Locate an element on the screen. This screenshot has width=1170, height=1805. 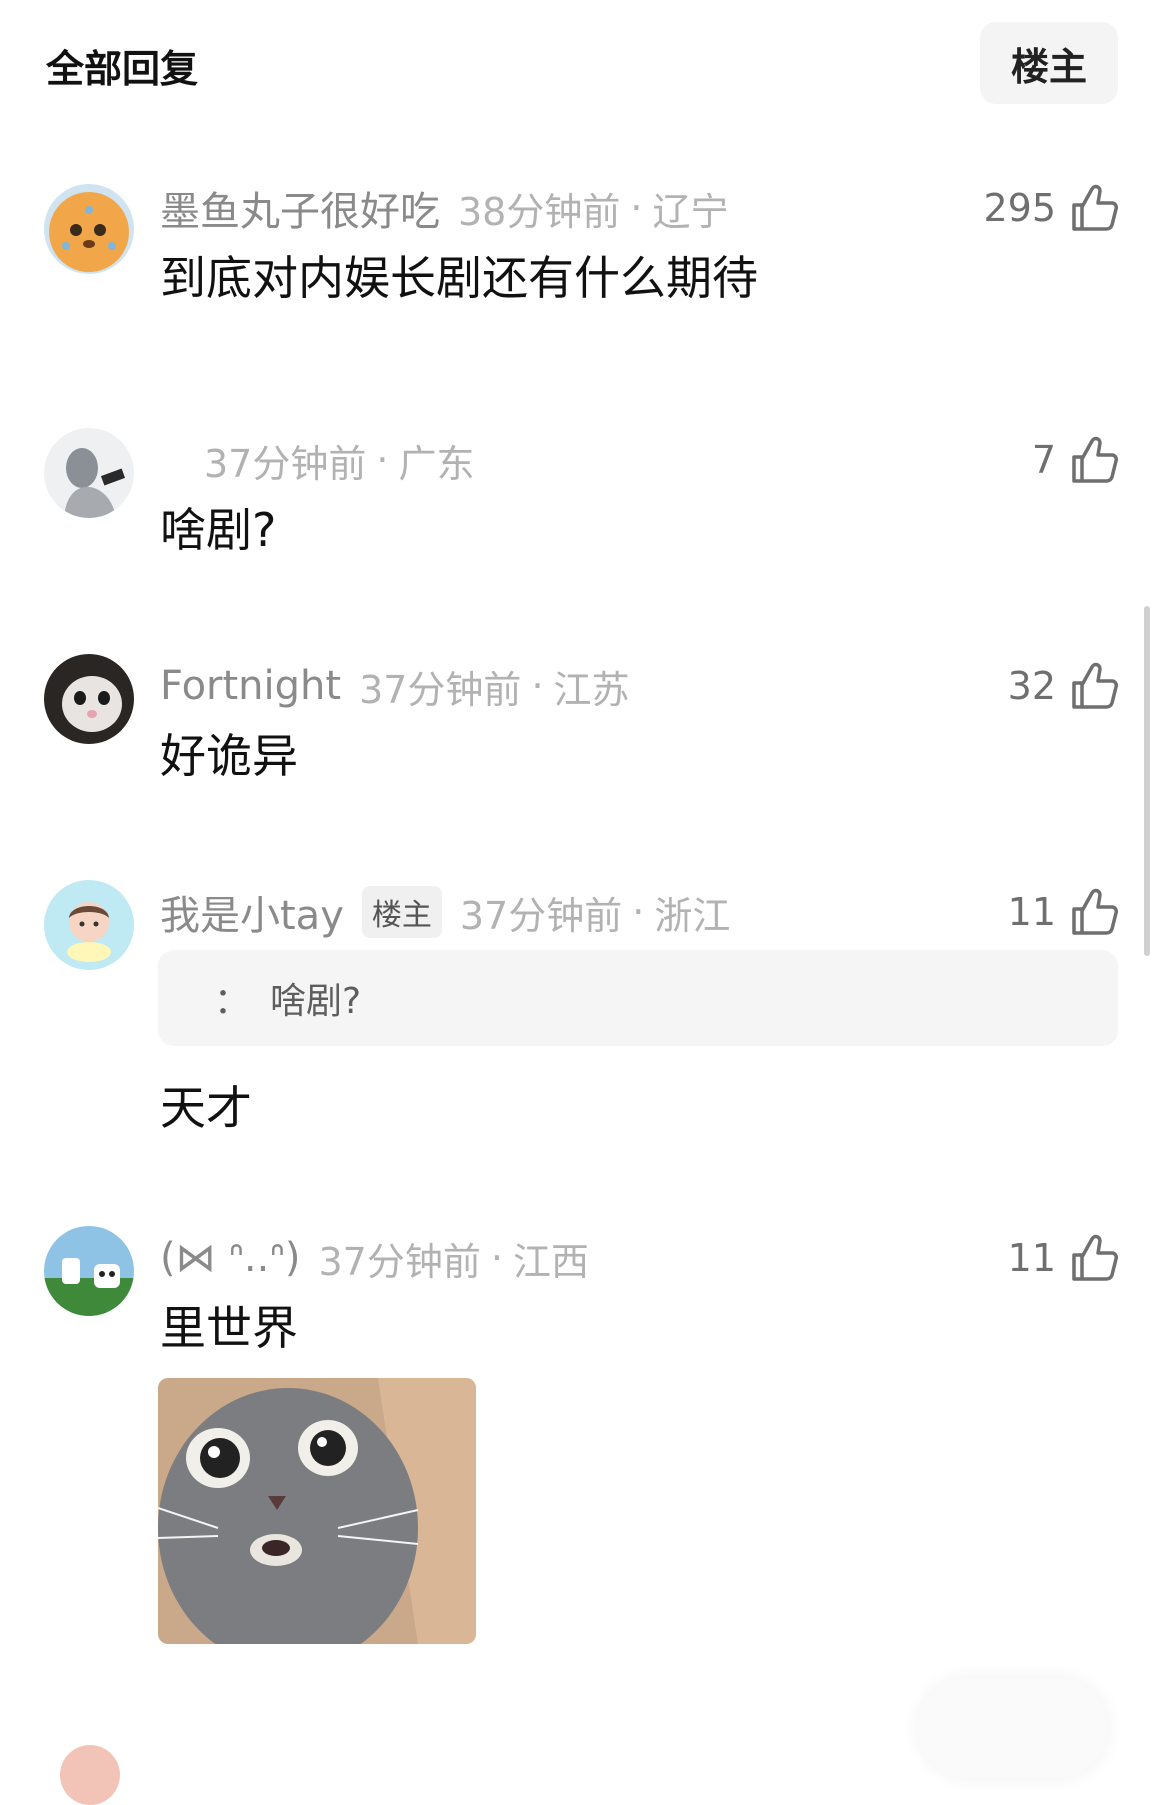
header: 全部回复 楼主 is located at coordinates (585, 65).